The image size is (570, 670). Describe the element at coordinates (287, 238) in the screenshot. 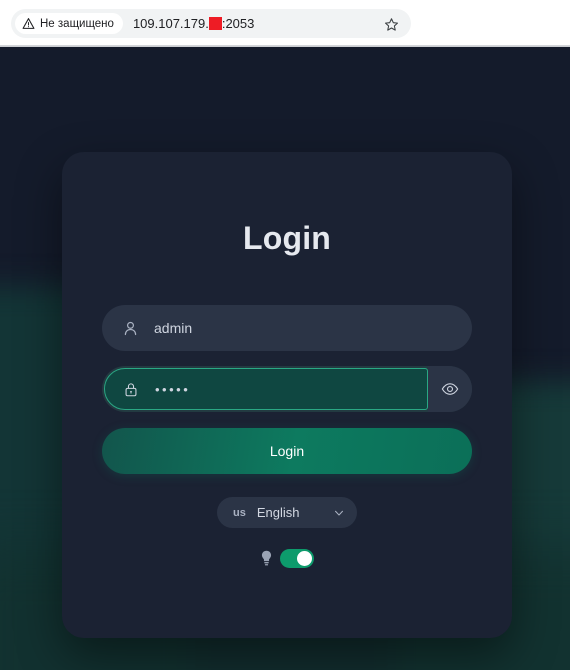

I see `page-title: Login` at that location.